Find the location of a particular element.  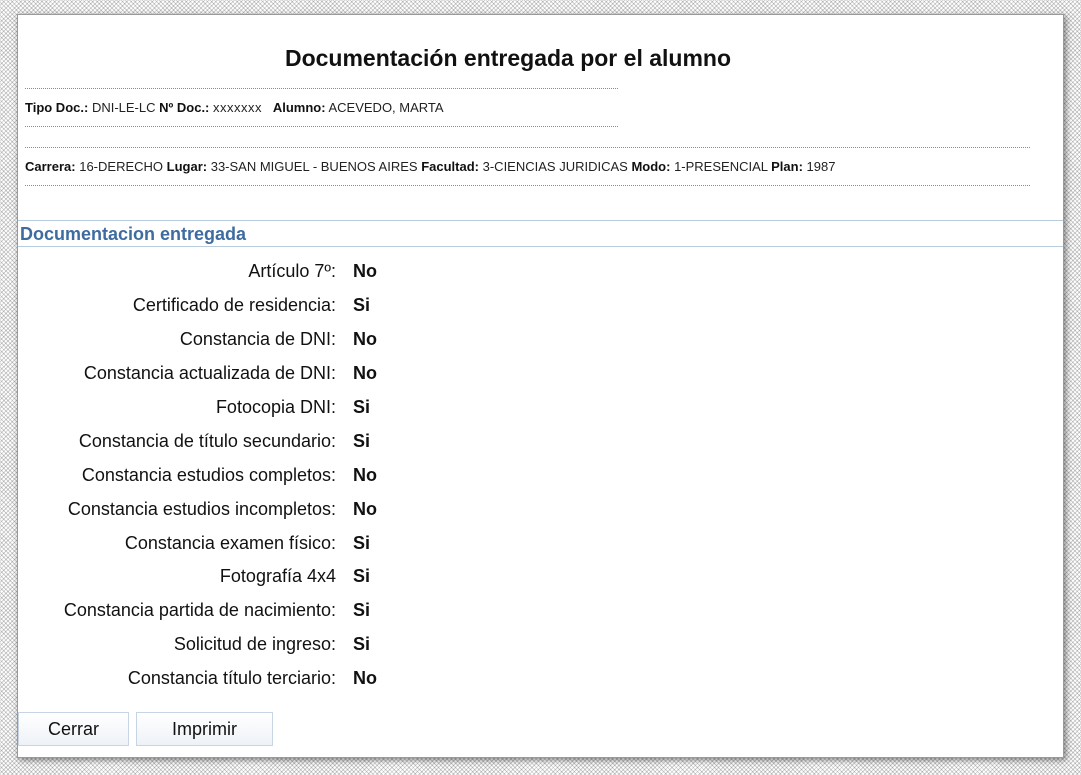

lugar-value: 33-SAN MIGUEL - BUENOS AIRES is located at coordinates (314, 166).